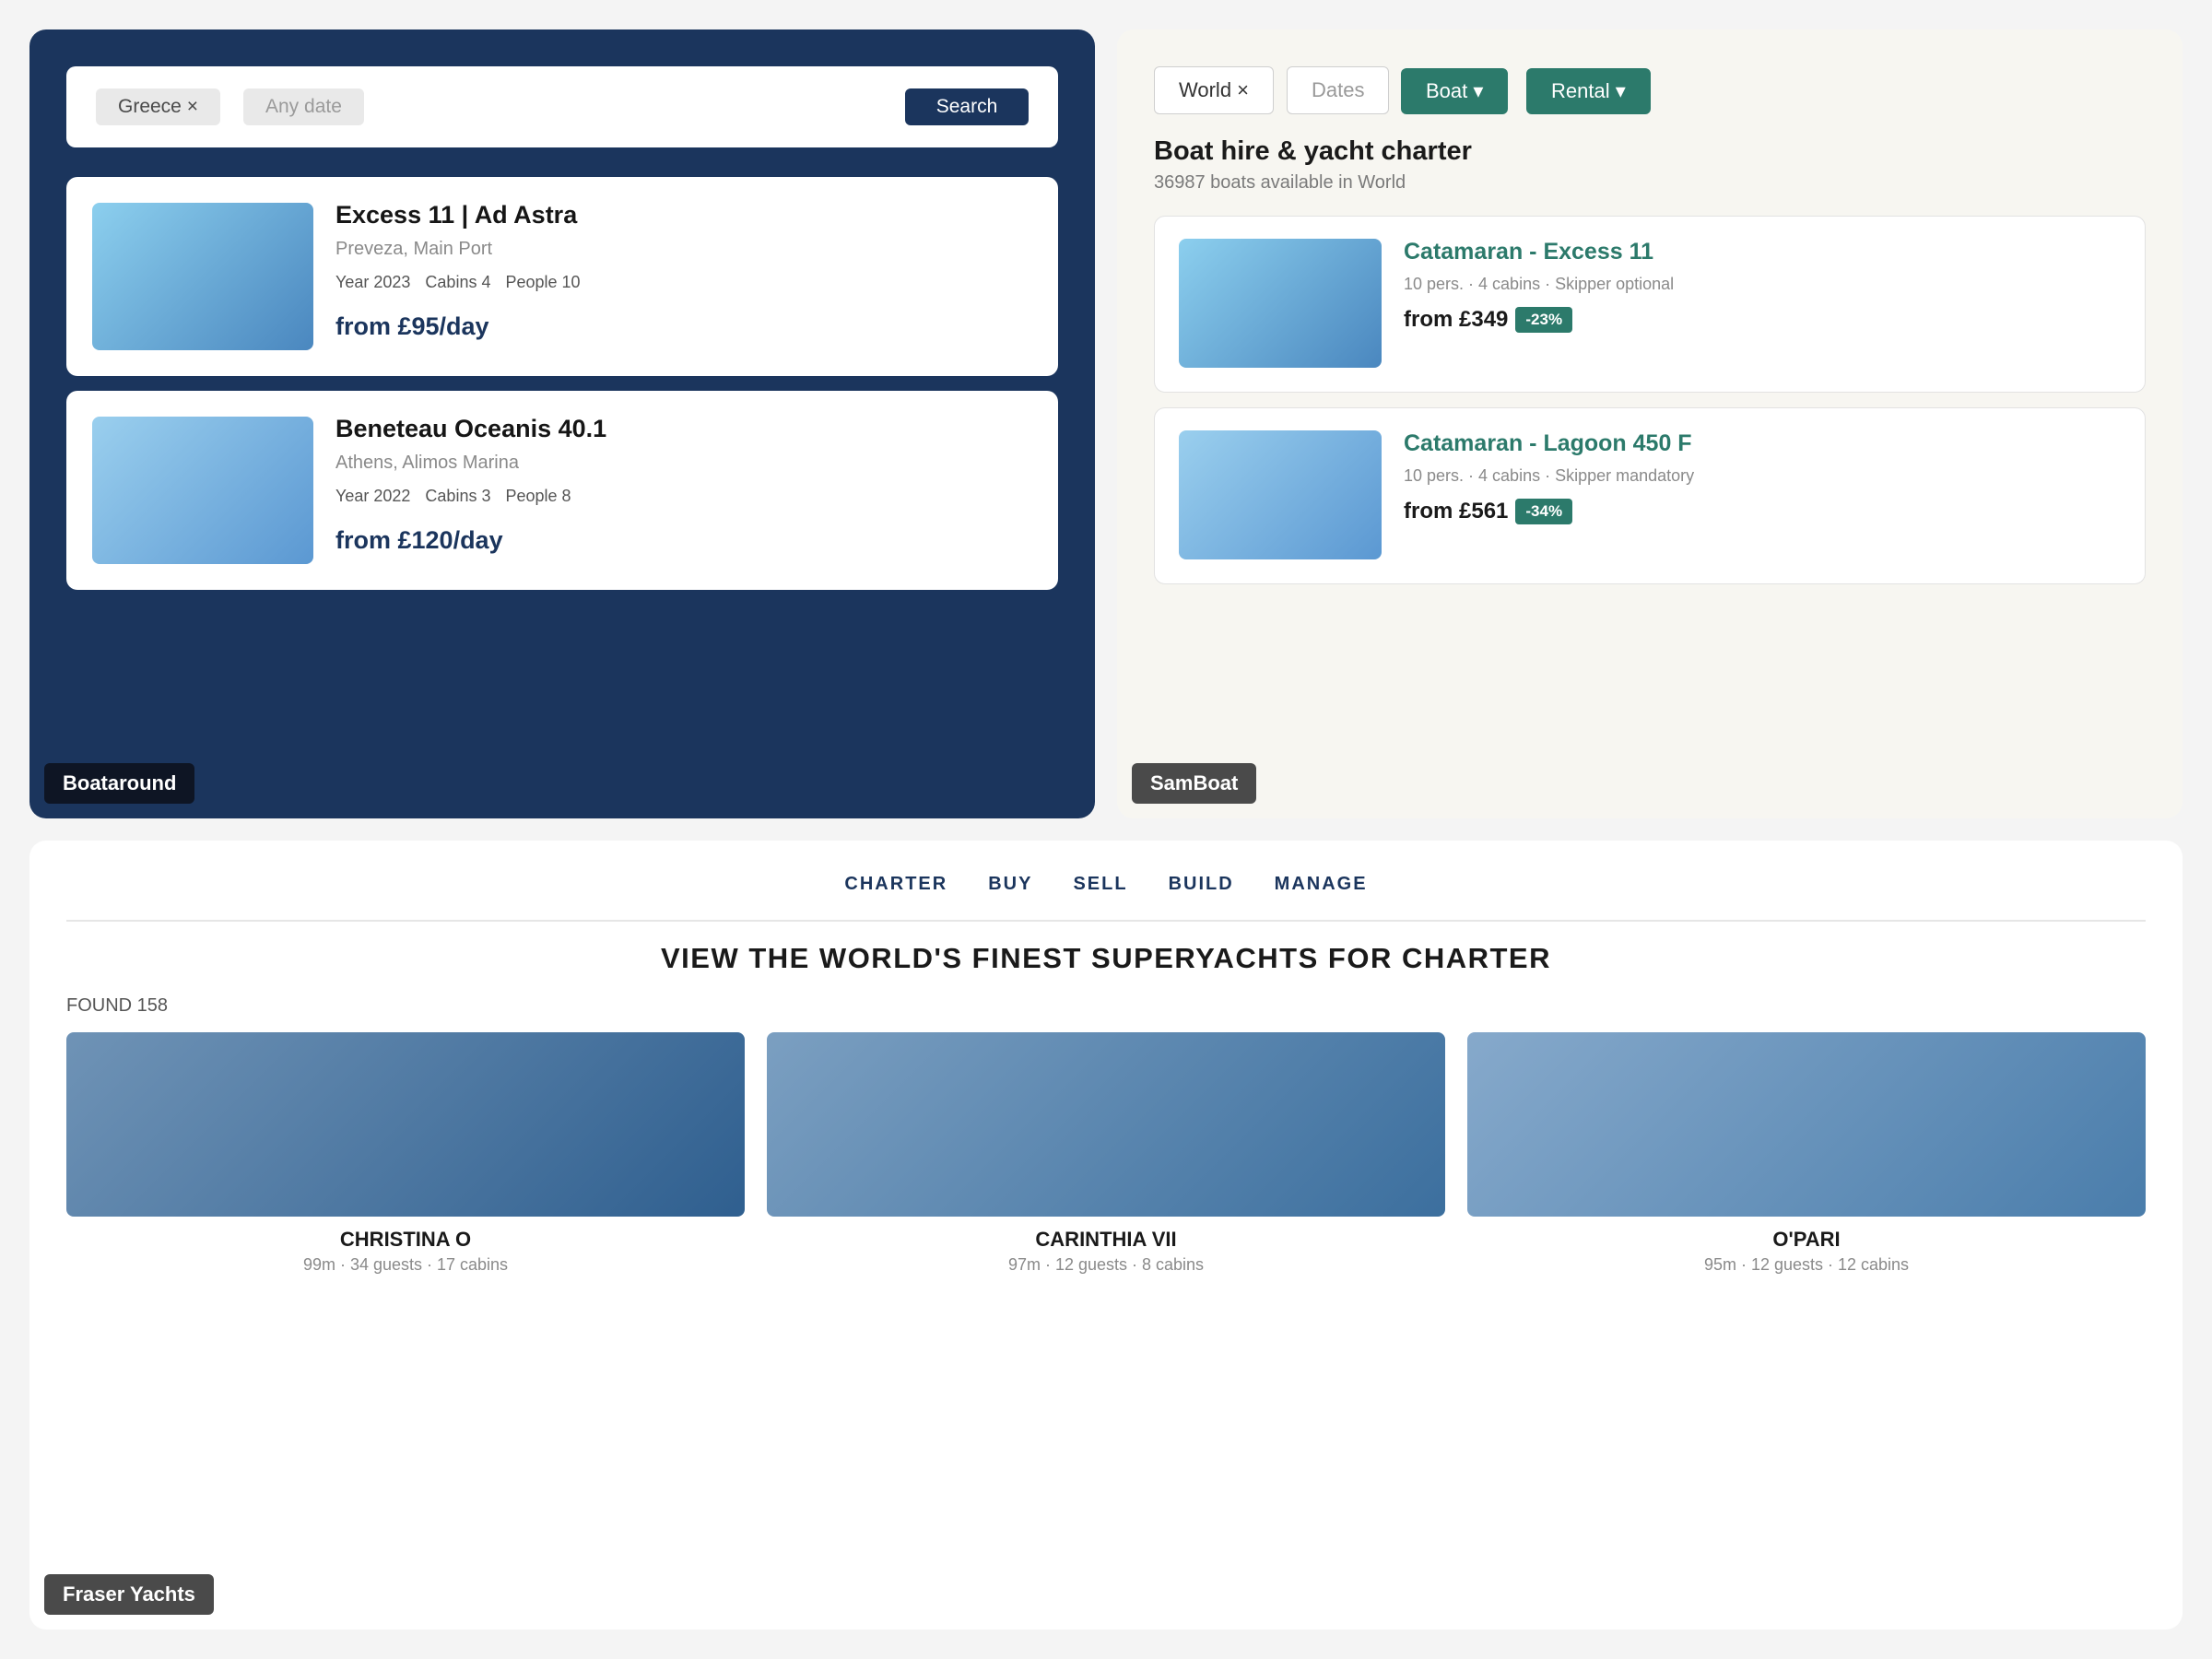 This screenshot has width=2212, height=1659. What do you see at coordinates (1539, 252) in the screenshot?
I see `listing-title: Catamaran - Excess 11` at bounding box center [1539, 252].